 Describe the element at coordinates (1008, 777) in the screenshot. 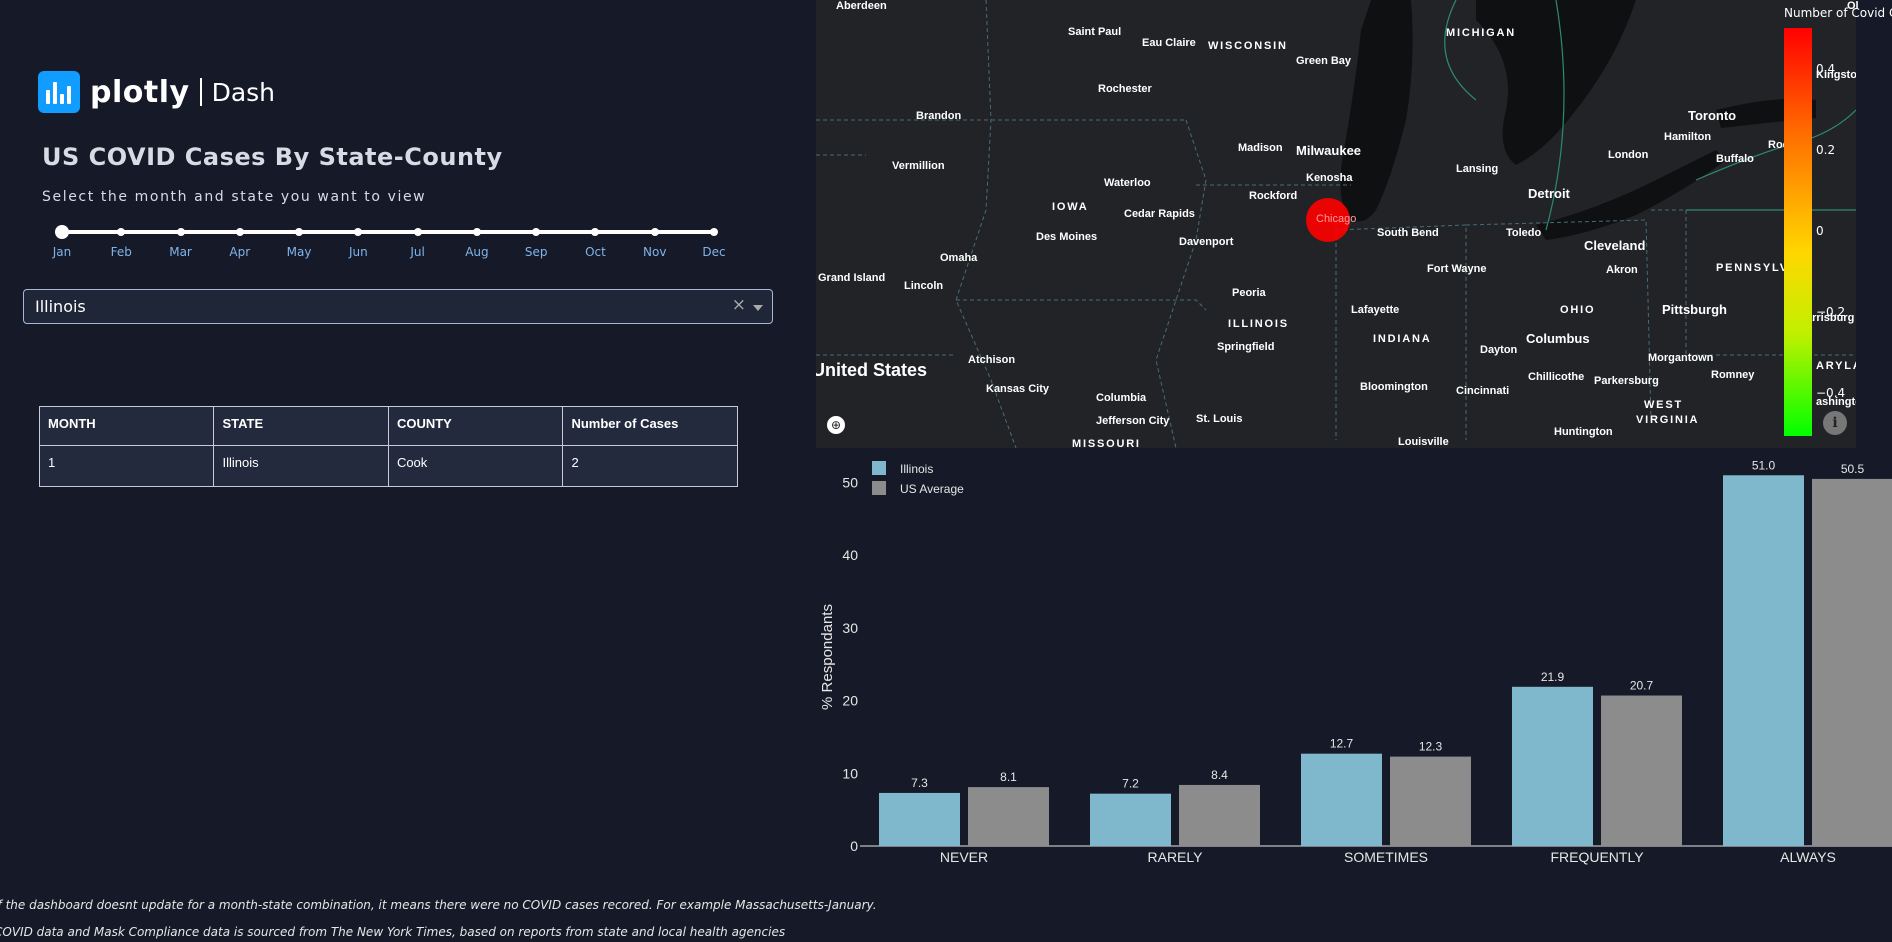

I see `bar-value-label: 8.1` at that location.